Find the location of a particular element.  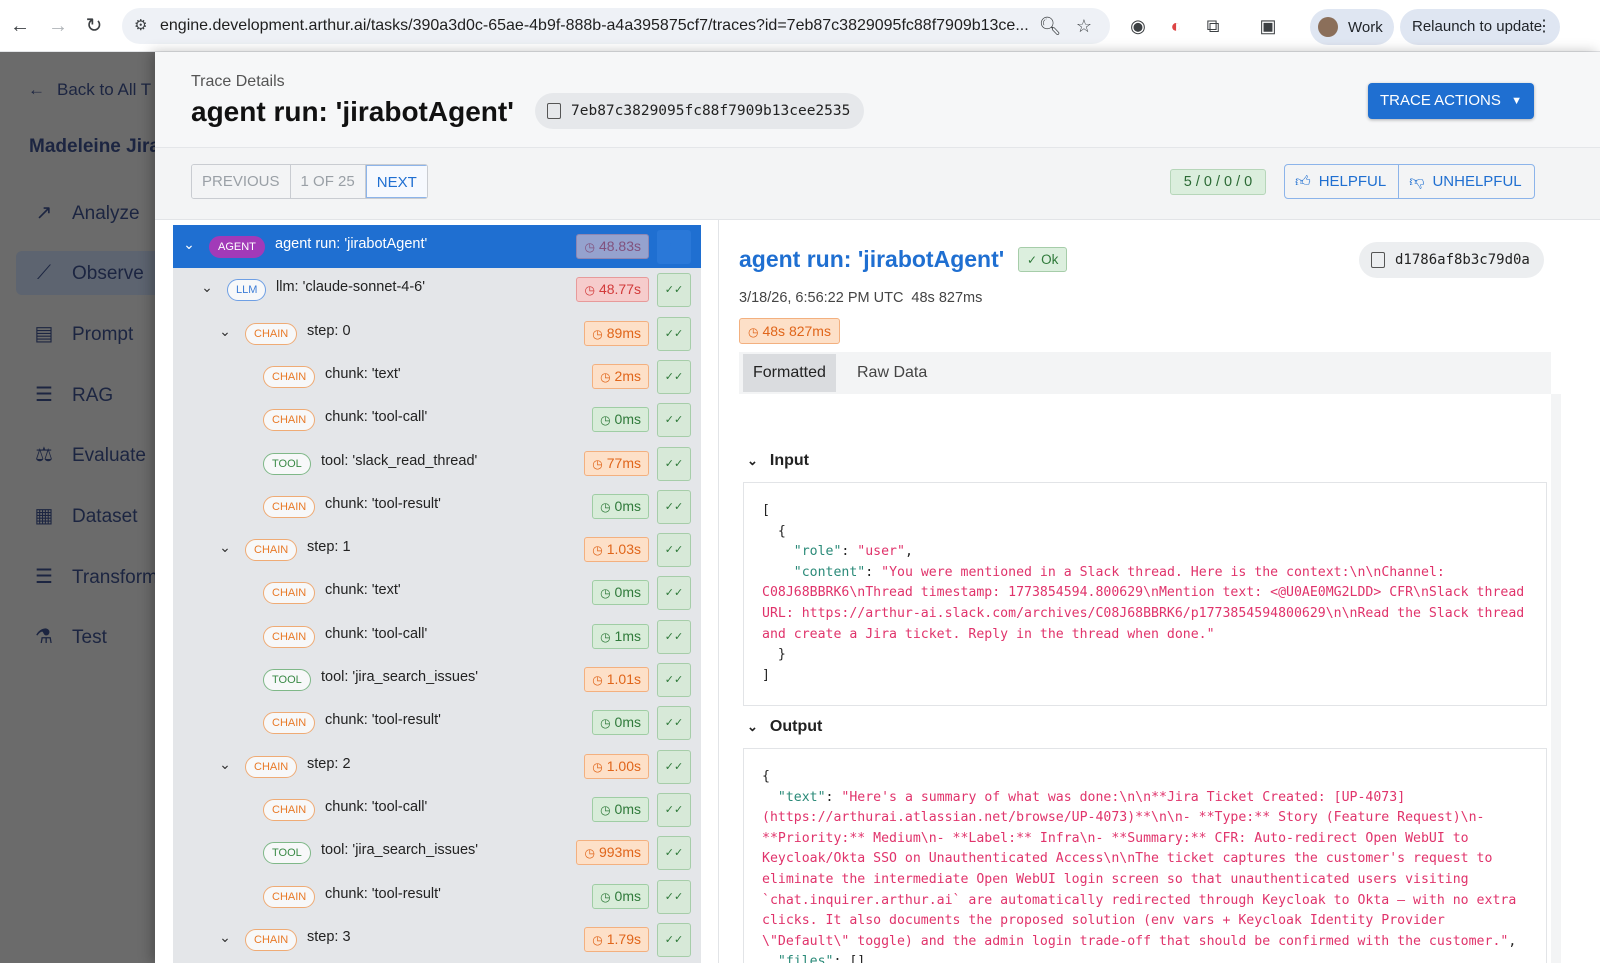

helpful-button: 👍︎ HELPFUL is located at coordinates (1342, 181).